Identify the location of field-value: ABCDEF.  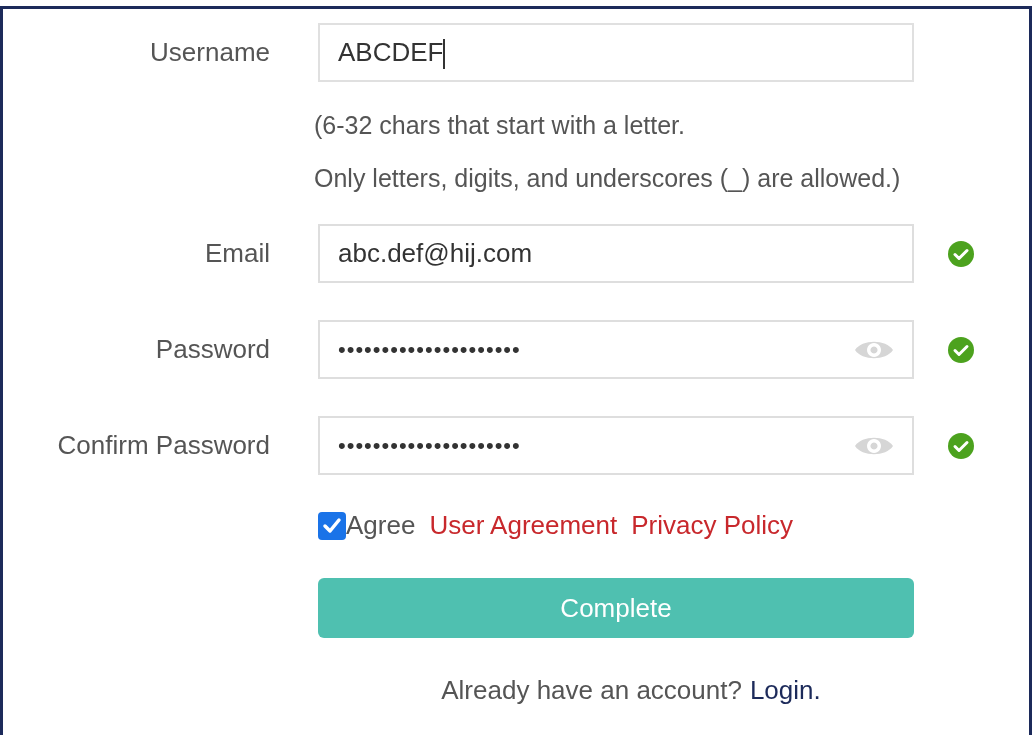
(616, 52).